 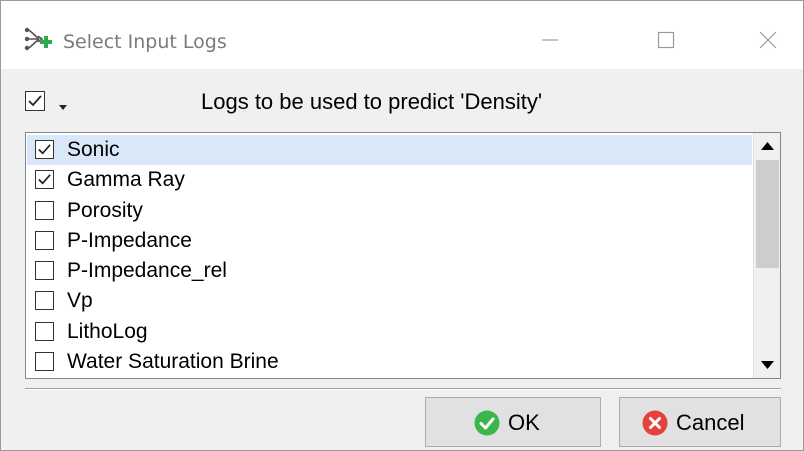 What do you see at coordinates (389, 150) in the screenshot?
I see `log-item-sonic: Sonic` at bounding box center [389, 150].